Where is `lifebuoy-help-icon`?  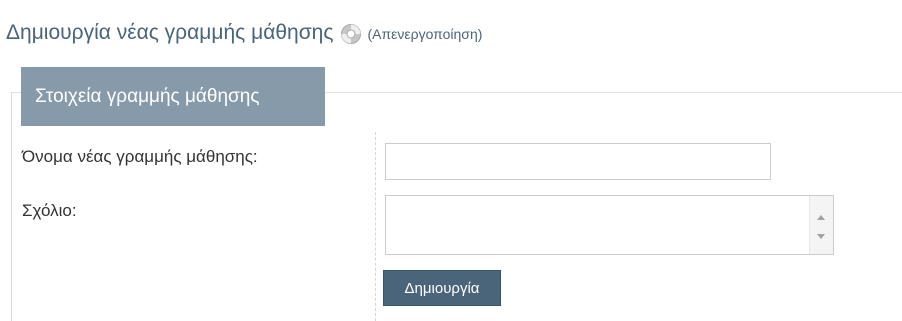
lifebuoy-help-icon is located at coordinates (351, 34).